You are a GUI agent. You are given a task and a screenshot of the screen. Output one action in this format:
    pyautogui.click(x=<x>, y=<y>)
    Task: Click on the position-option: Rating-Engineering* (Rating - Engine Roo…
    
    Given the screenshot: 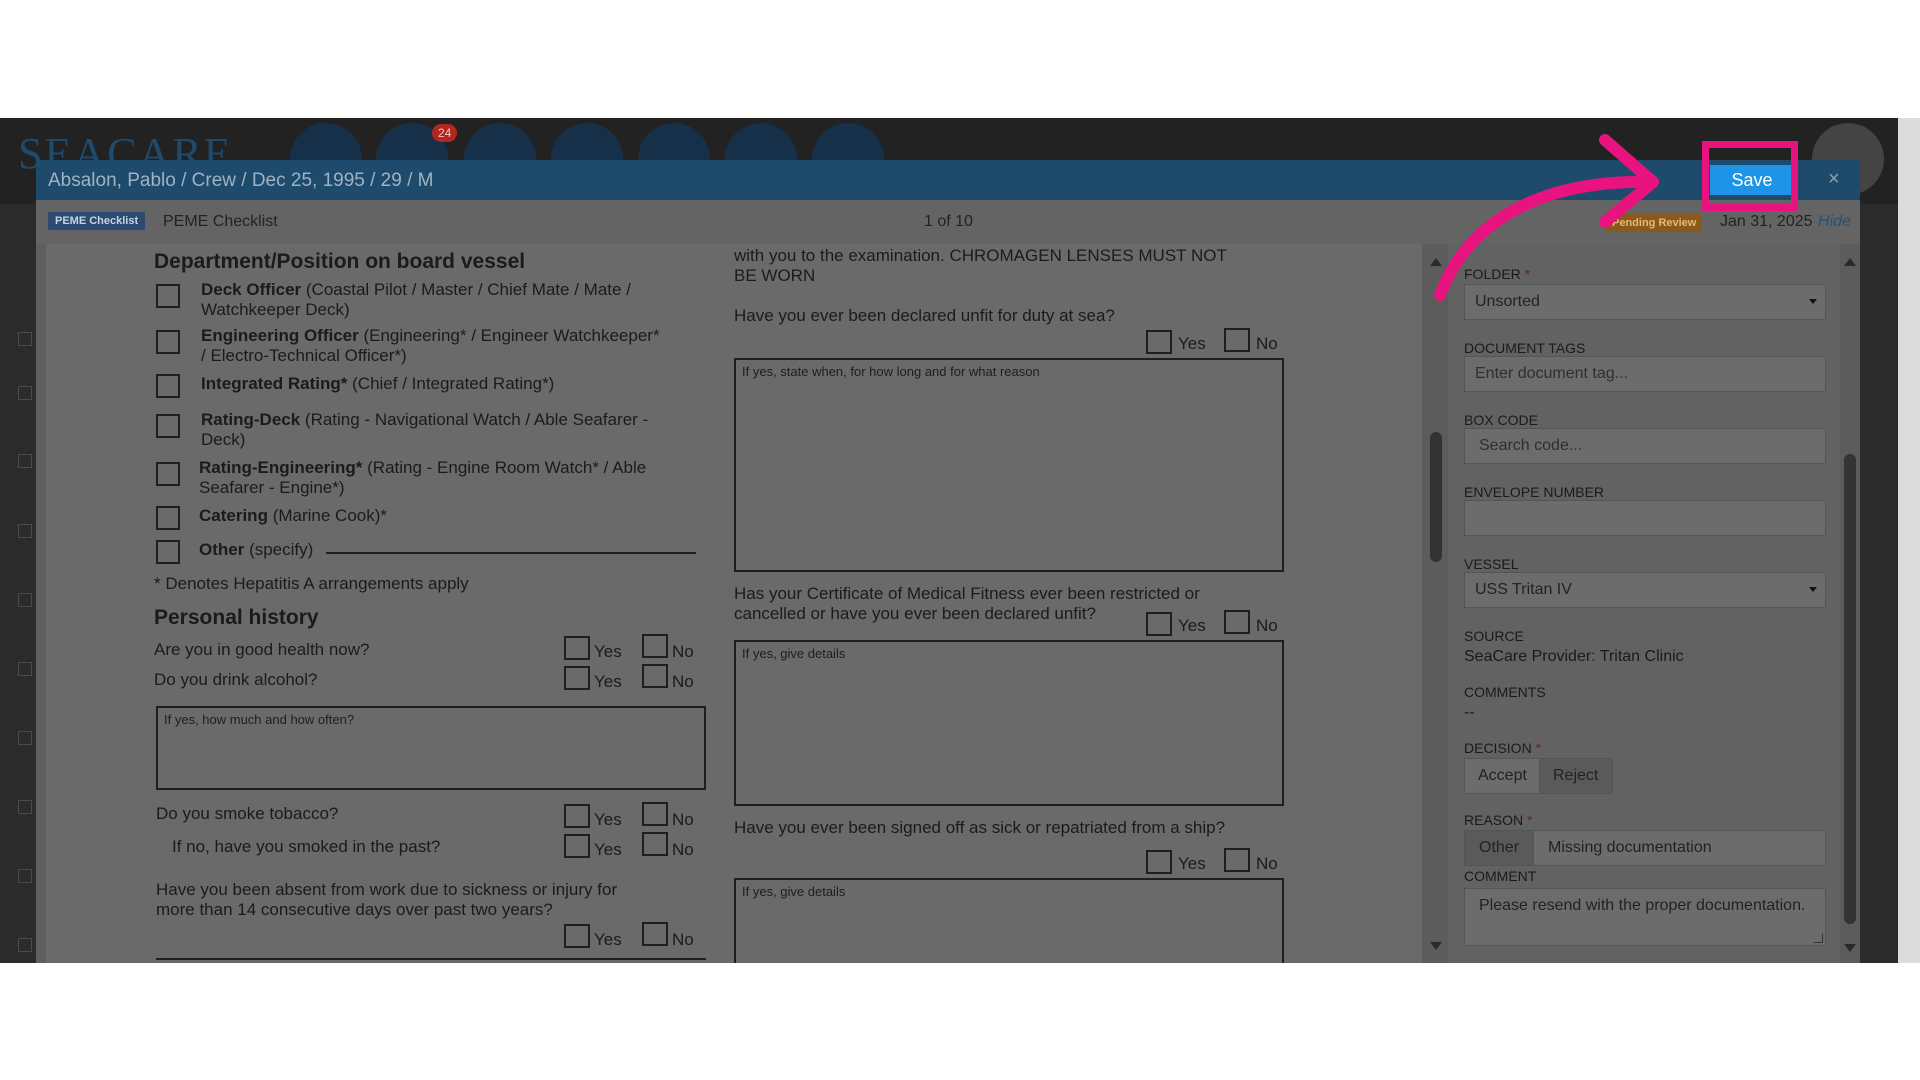 What is the action you would take?
    pyautogui.click(x=423, y=467)
    